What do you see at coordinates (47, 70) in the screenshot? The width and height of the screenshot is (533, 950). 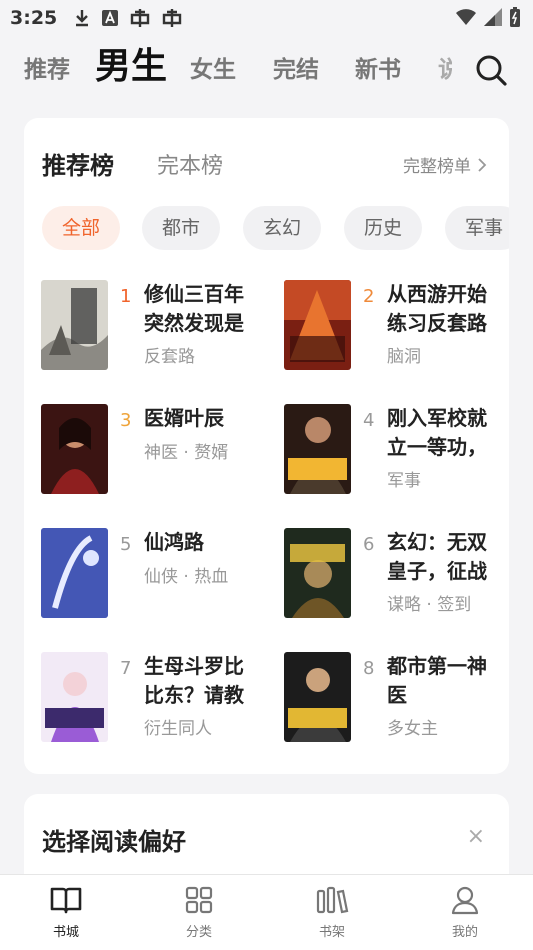 I see `tab-recommend: 推荐` at bounding box center [47, 70].